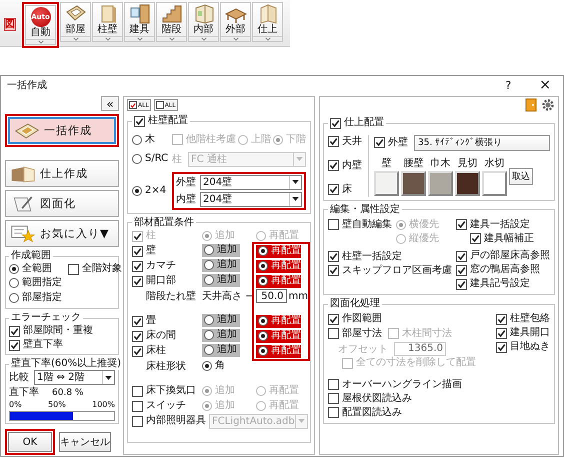 This screenshot has height=457, width=564. Describe the element at coordinates (523, 347) in the screenshot. I see `checkbox: 目地ぬき` at that location.